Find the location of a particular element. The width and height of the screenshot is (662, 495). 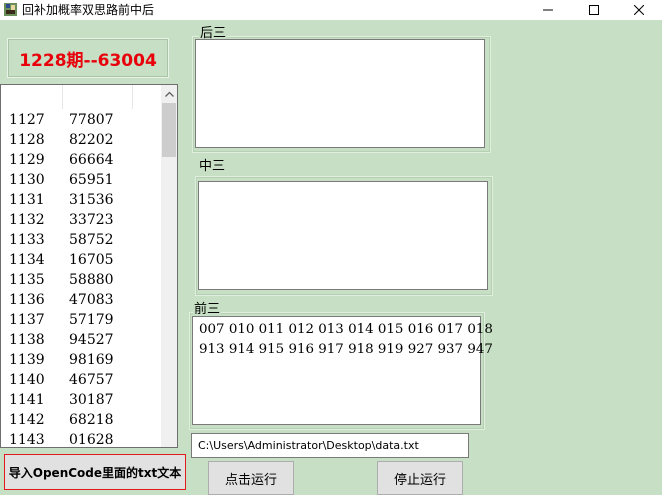

list-item: 1132 33723 is located at coordinates (81, 221).